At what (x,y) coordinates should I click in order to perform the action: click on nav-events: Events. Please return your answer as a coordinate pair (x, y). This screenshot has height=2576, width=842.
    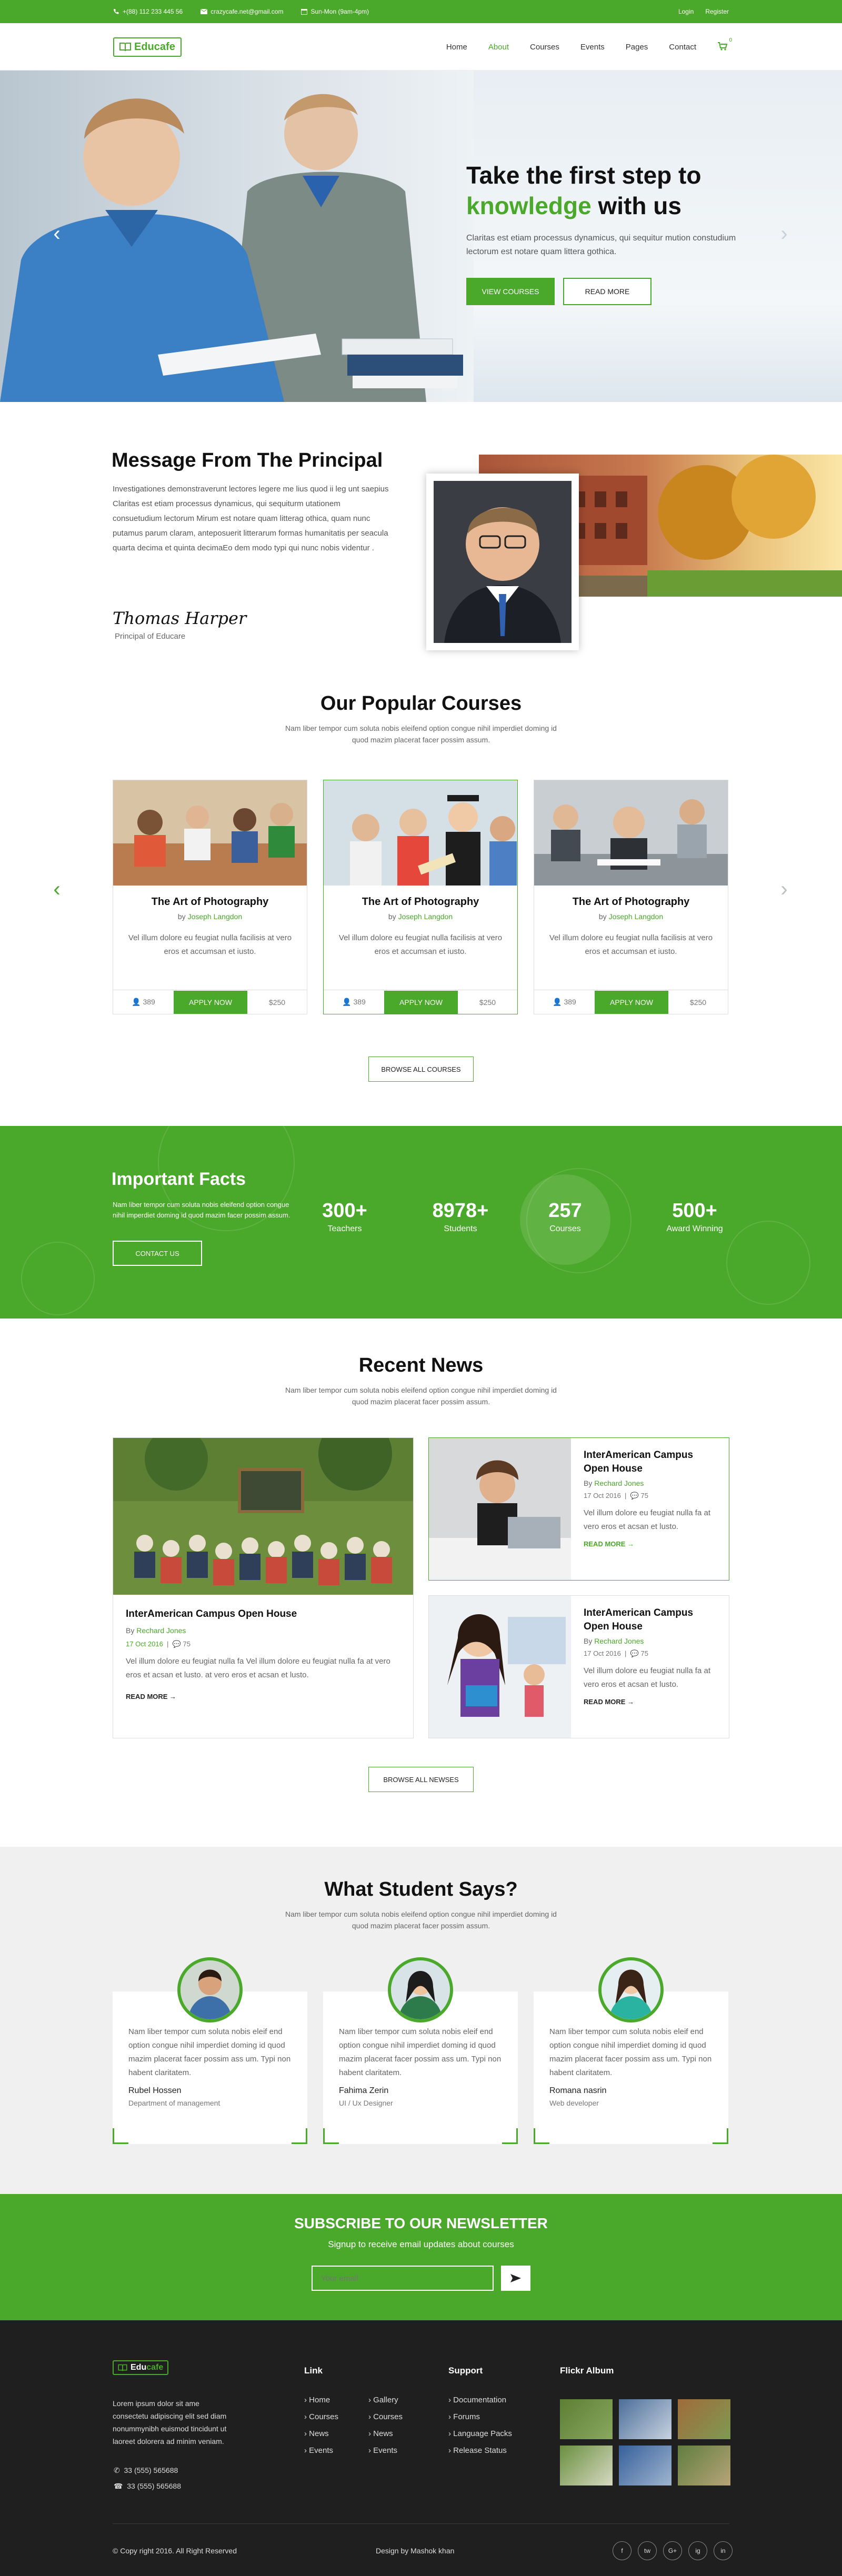
    Looking at the image, I should click on (592, 48).